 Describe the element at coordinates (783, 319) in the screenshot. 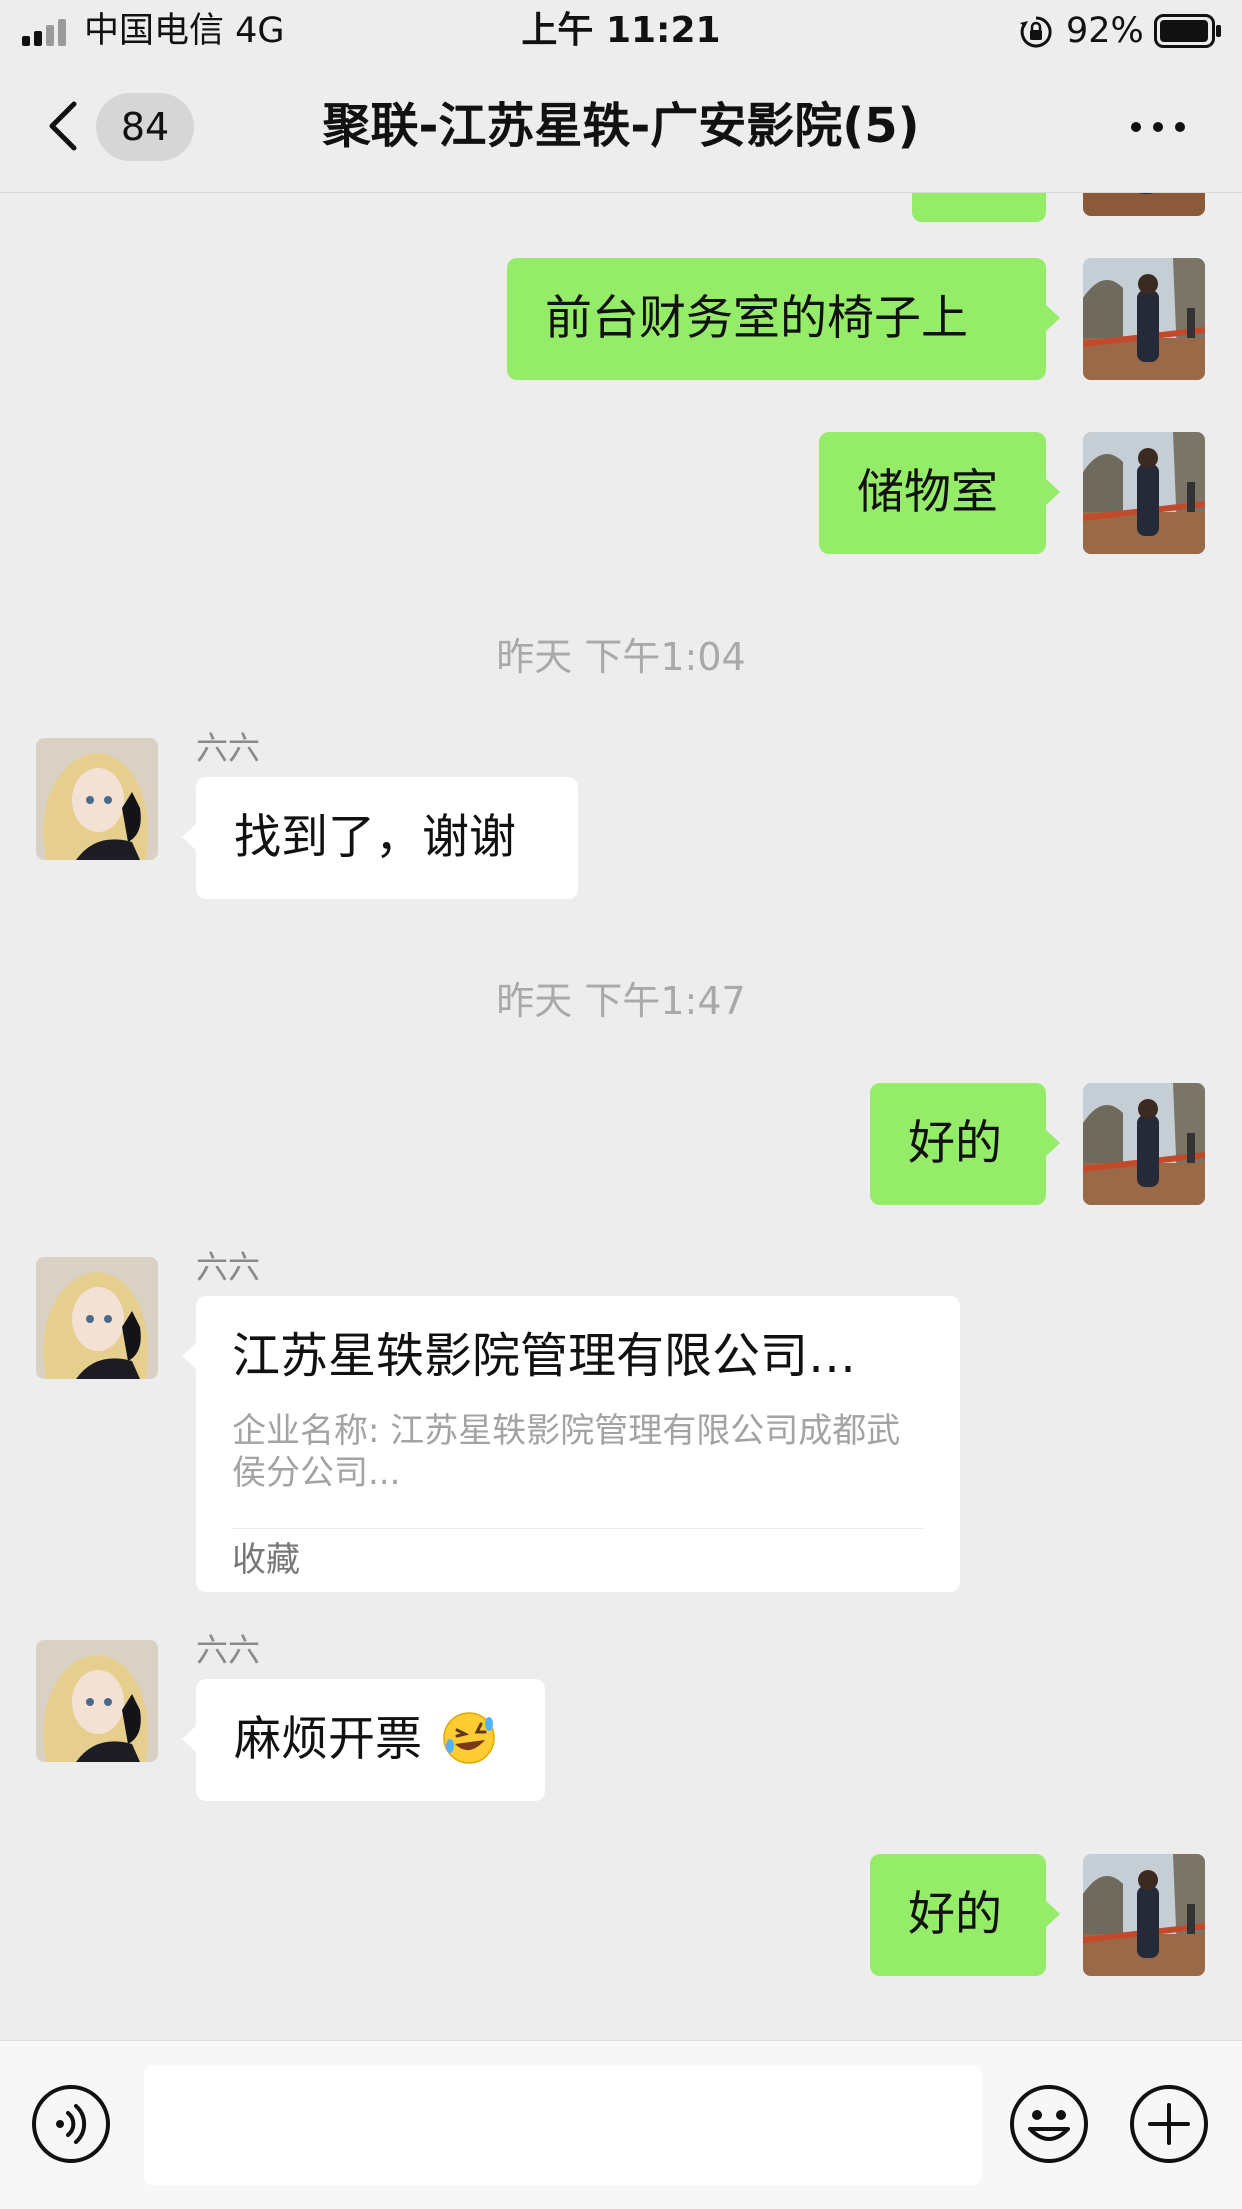

I see `message-bubble-outgoing: 前台财务室的椅子上` at that location.